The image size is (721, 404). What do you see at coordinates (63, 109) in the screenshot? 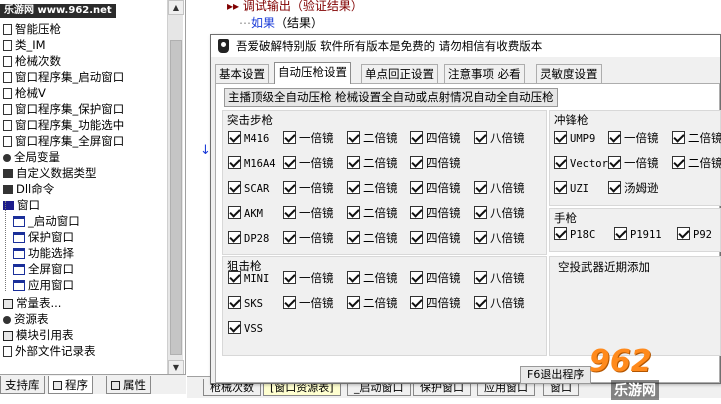
I see `tree-item: 窗口程序集_保护窗口` at bounding box center [63, 109].